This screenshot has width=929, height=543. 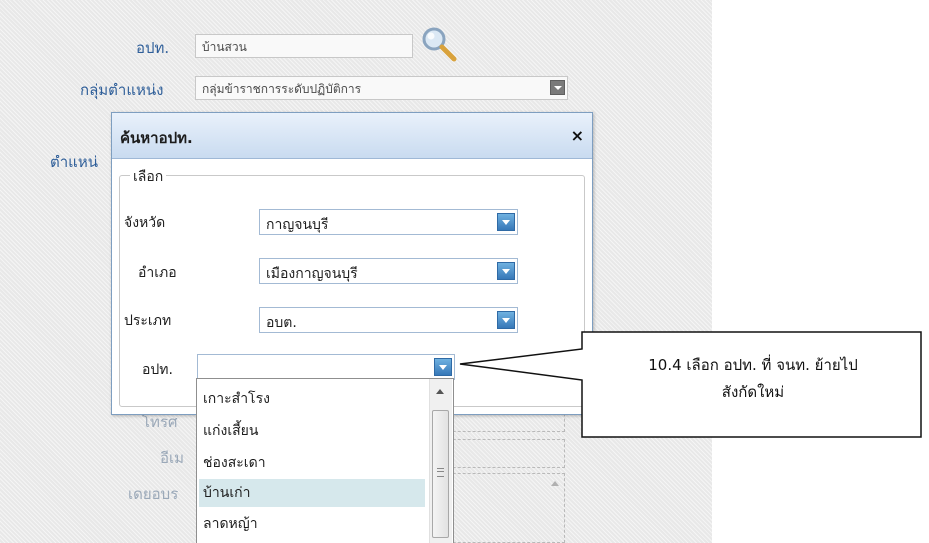 What do you see at coordinates (557, 87) in the screenshot?
I see `position-group-dropdown-button` at bounding box center [557, 87].